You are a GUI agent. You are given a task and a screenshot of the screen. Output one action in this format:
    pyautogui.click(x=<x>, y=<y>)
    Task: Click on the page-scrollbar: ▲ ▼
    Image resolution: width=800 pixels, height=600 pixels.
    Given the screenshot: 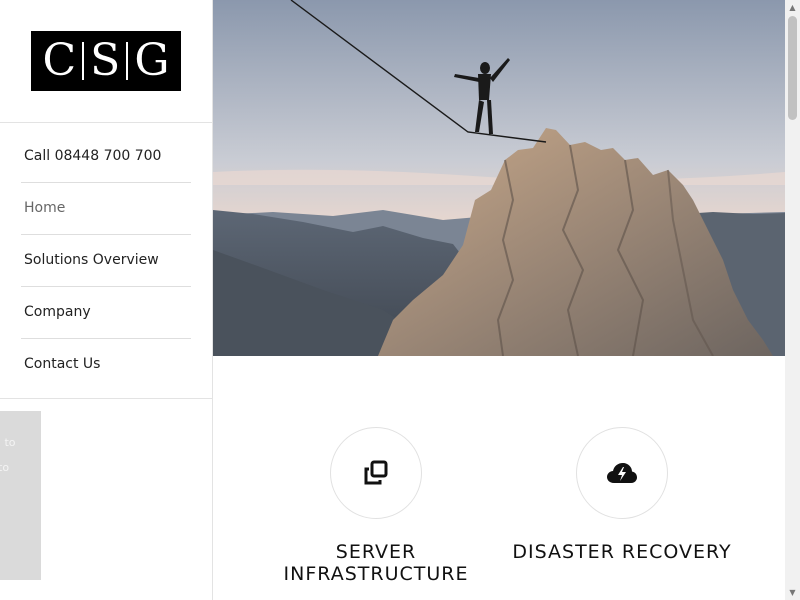 What is the action you would take?
    pyautogui.click(x=792, y=300)
    